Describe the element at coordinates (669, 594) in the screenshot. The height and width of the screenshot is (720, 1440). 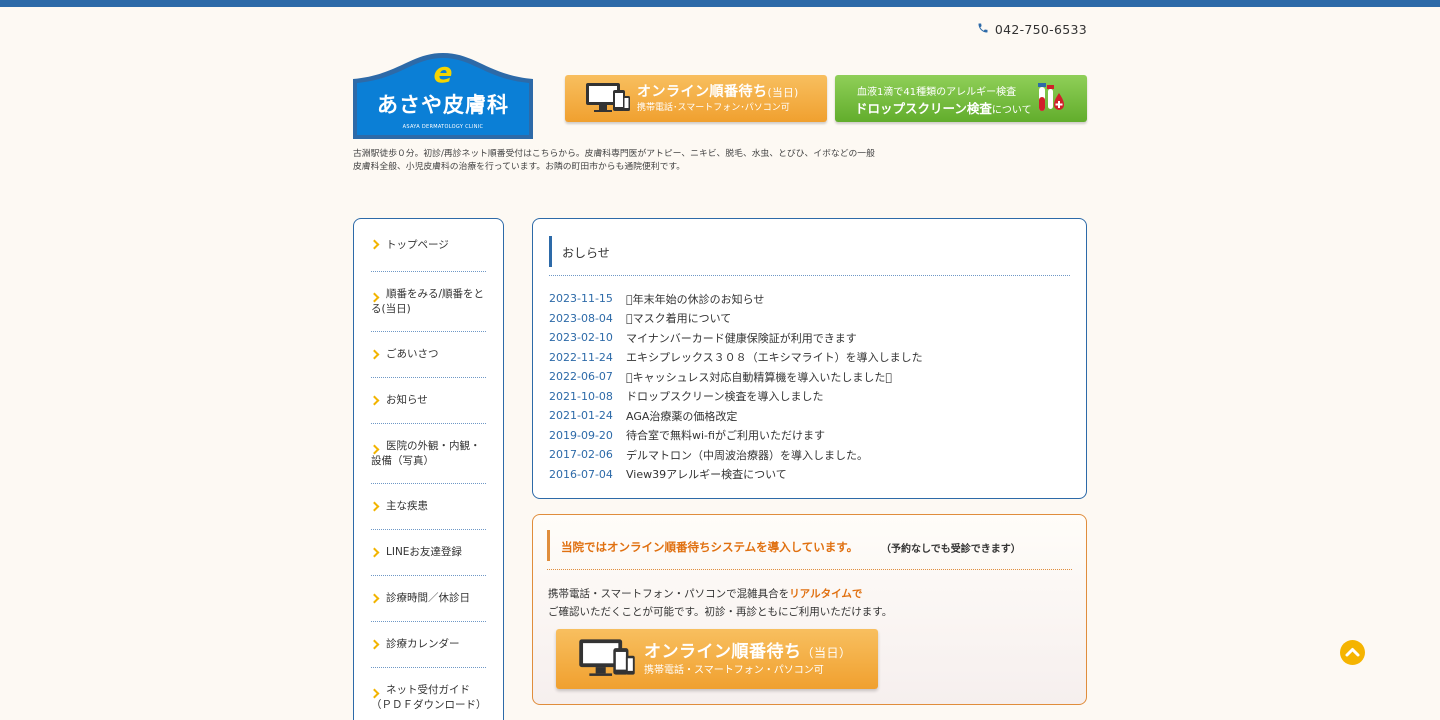
I see `notice-body-line1: 携帯電話・スマートフォン・パソコンで混雑具合を` at that location.